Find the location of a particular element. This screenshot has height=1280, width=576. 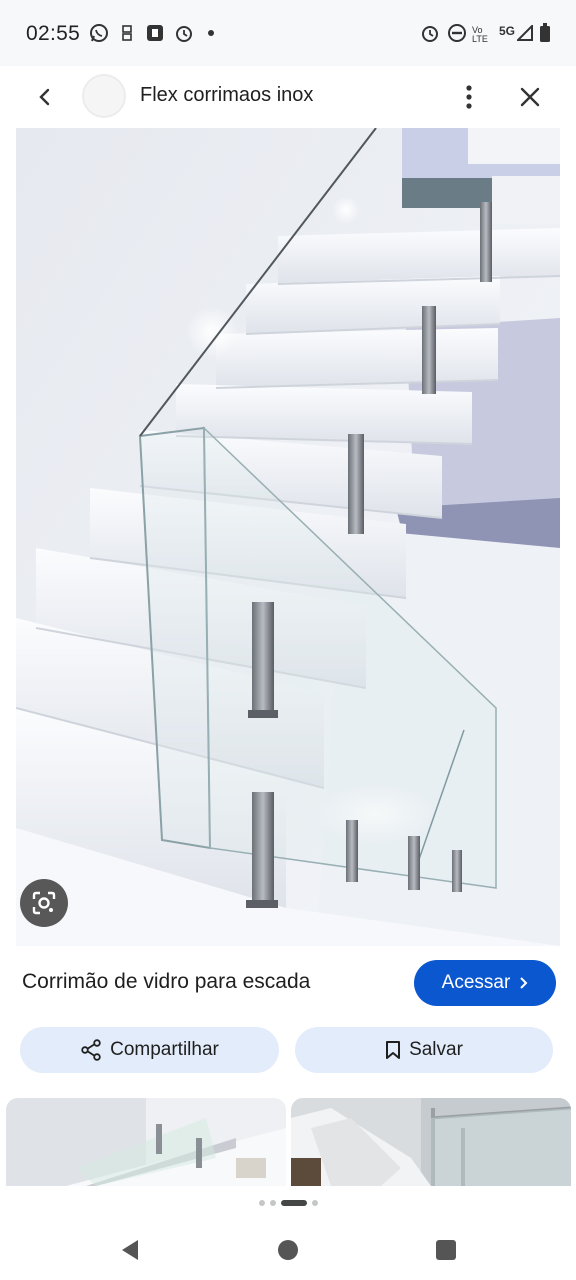

status-bar: 02:55 Vo LTE 5G is located at coordinates (288, 33).